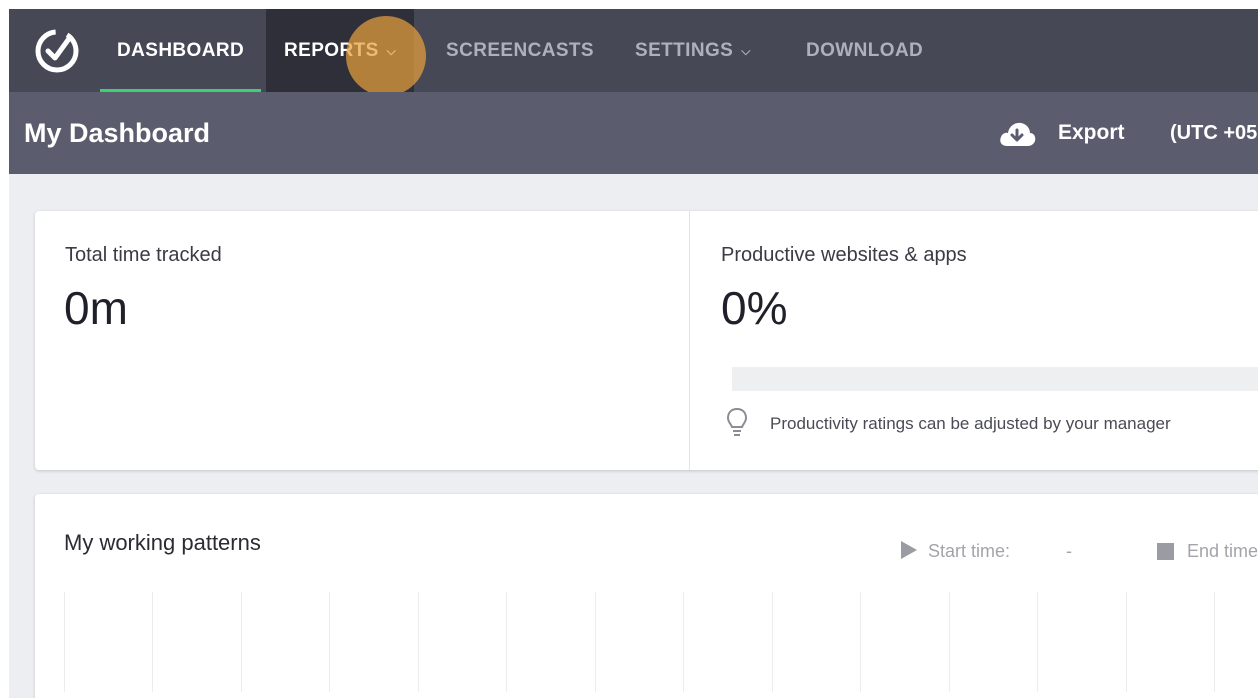  Describe the element at coordinates (1222, 551) in the screenshot. I see `end-time-label: End time` at that location.